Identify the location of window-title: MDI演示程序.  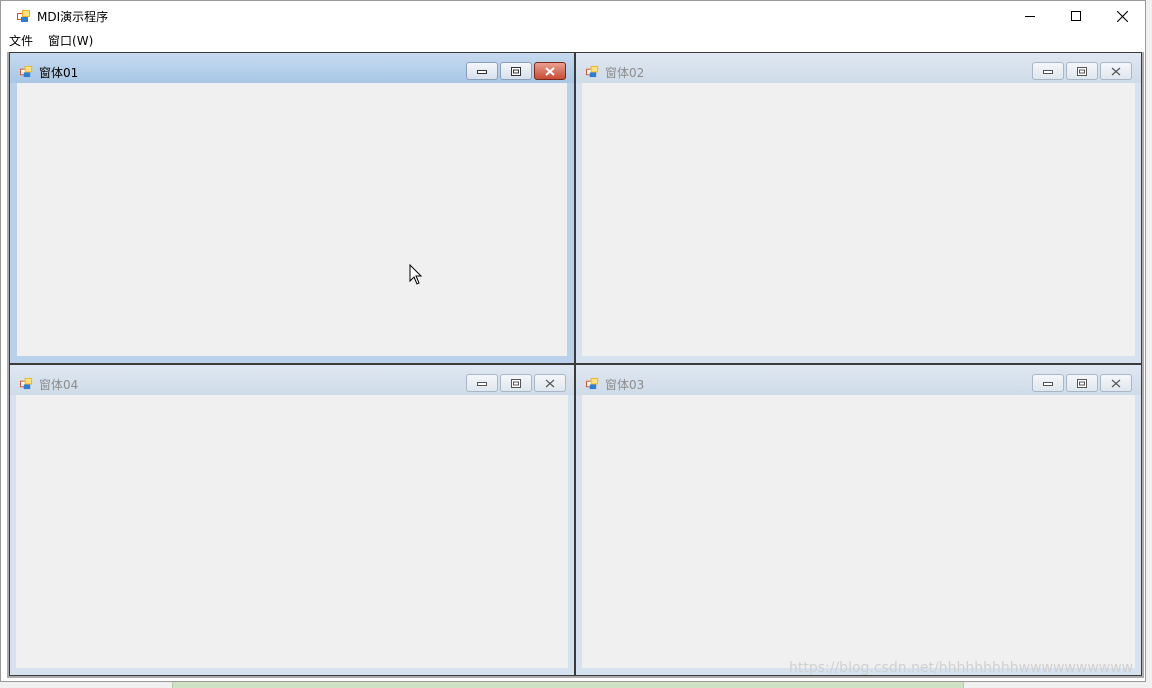
(73, 17).